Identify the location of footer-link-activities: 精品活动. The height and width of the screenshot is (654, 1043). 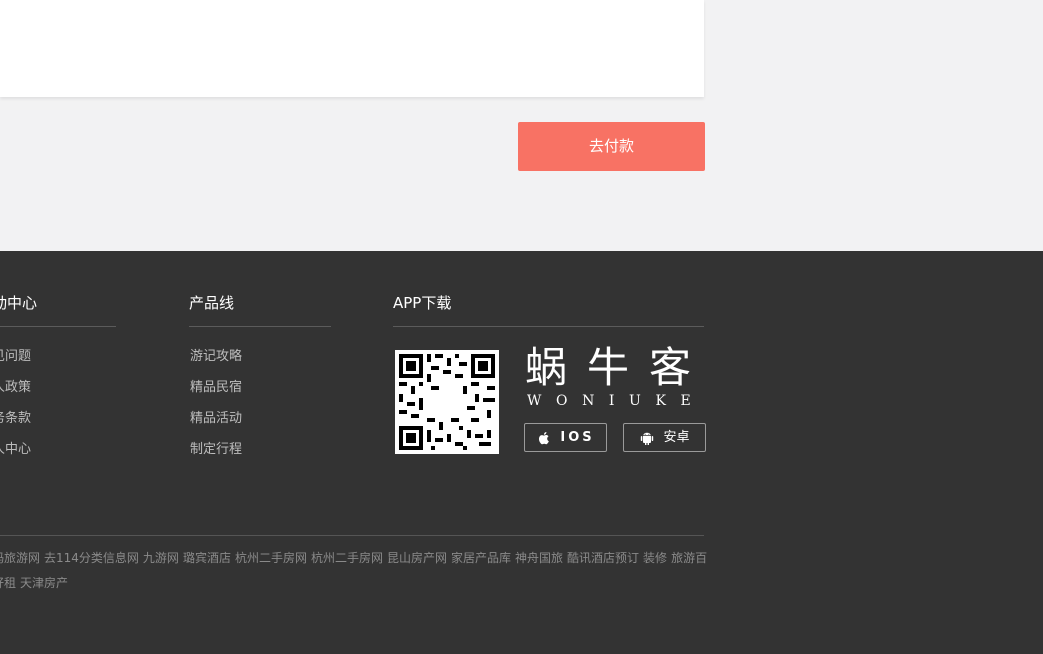
(216, 416).